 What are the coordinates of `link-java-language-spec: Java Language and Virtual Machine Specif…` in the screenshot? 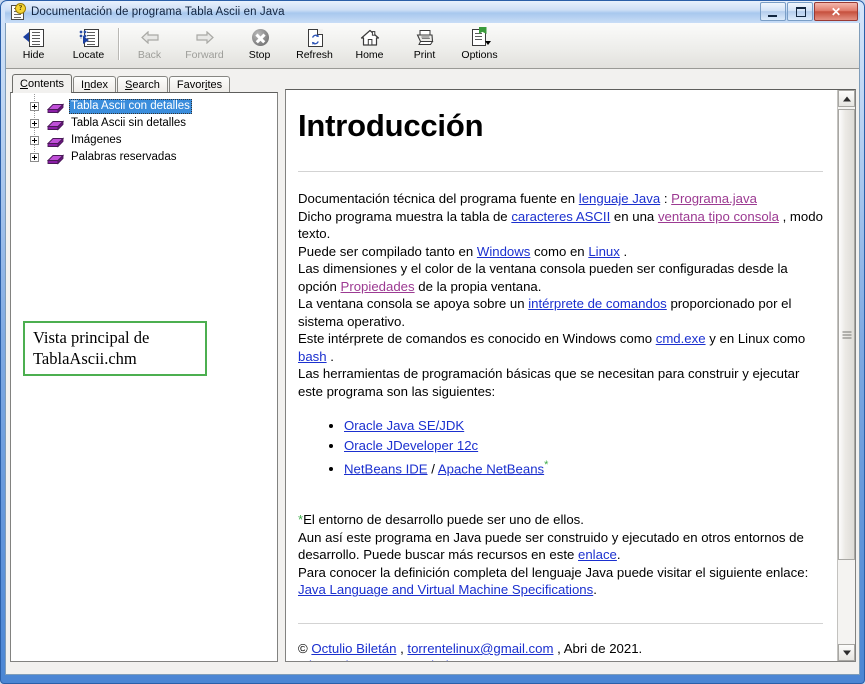 It's located at (445, 589).